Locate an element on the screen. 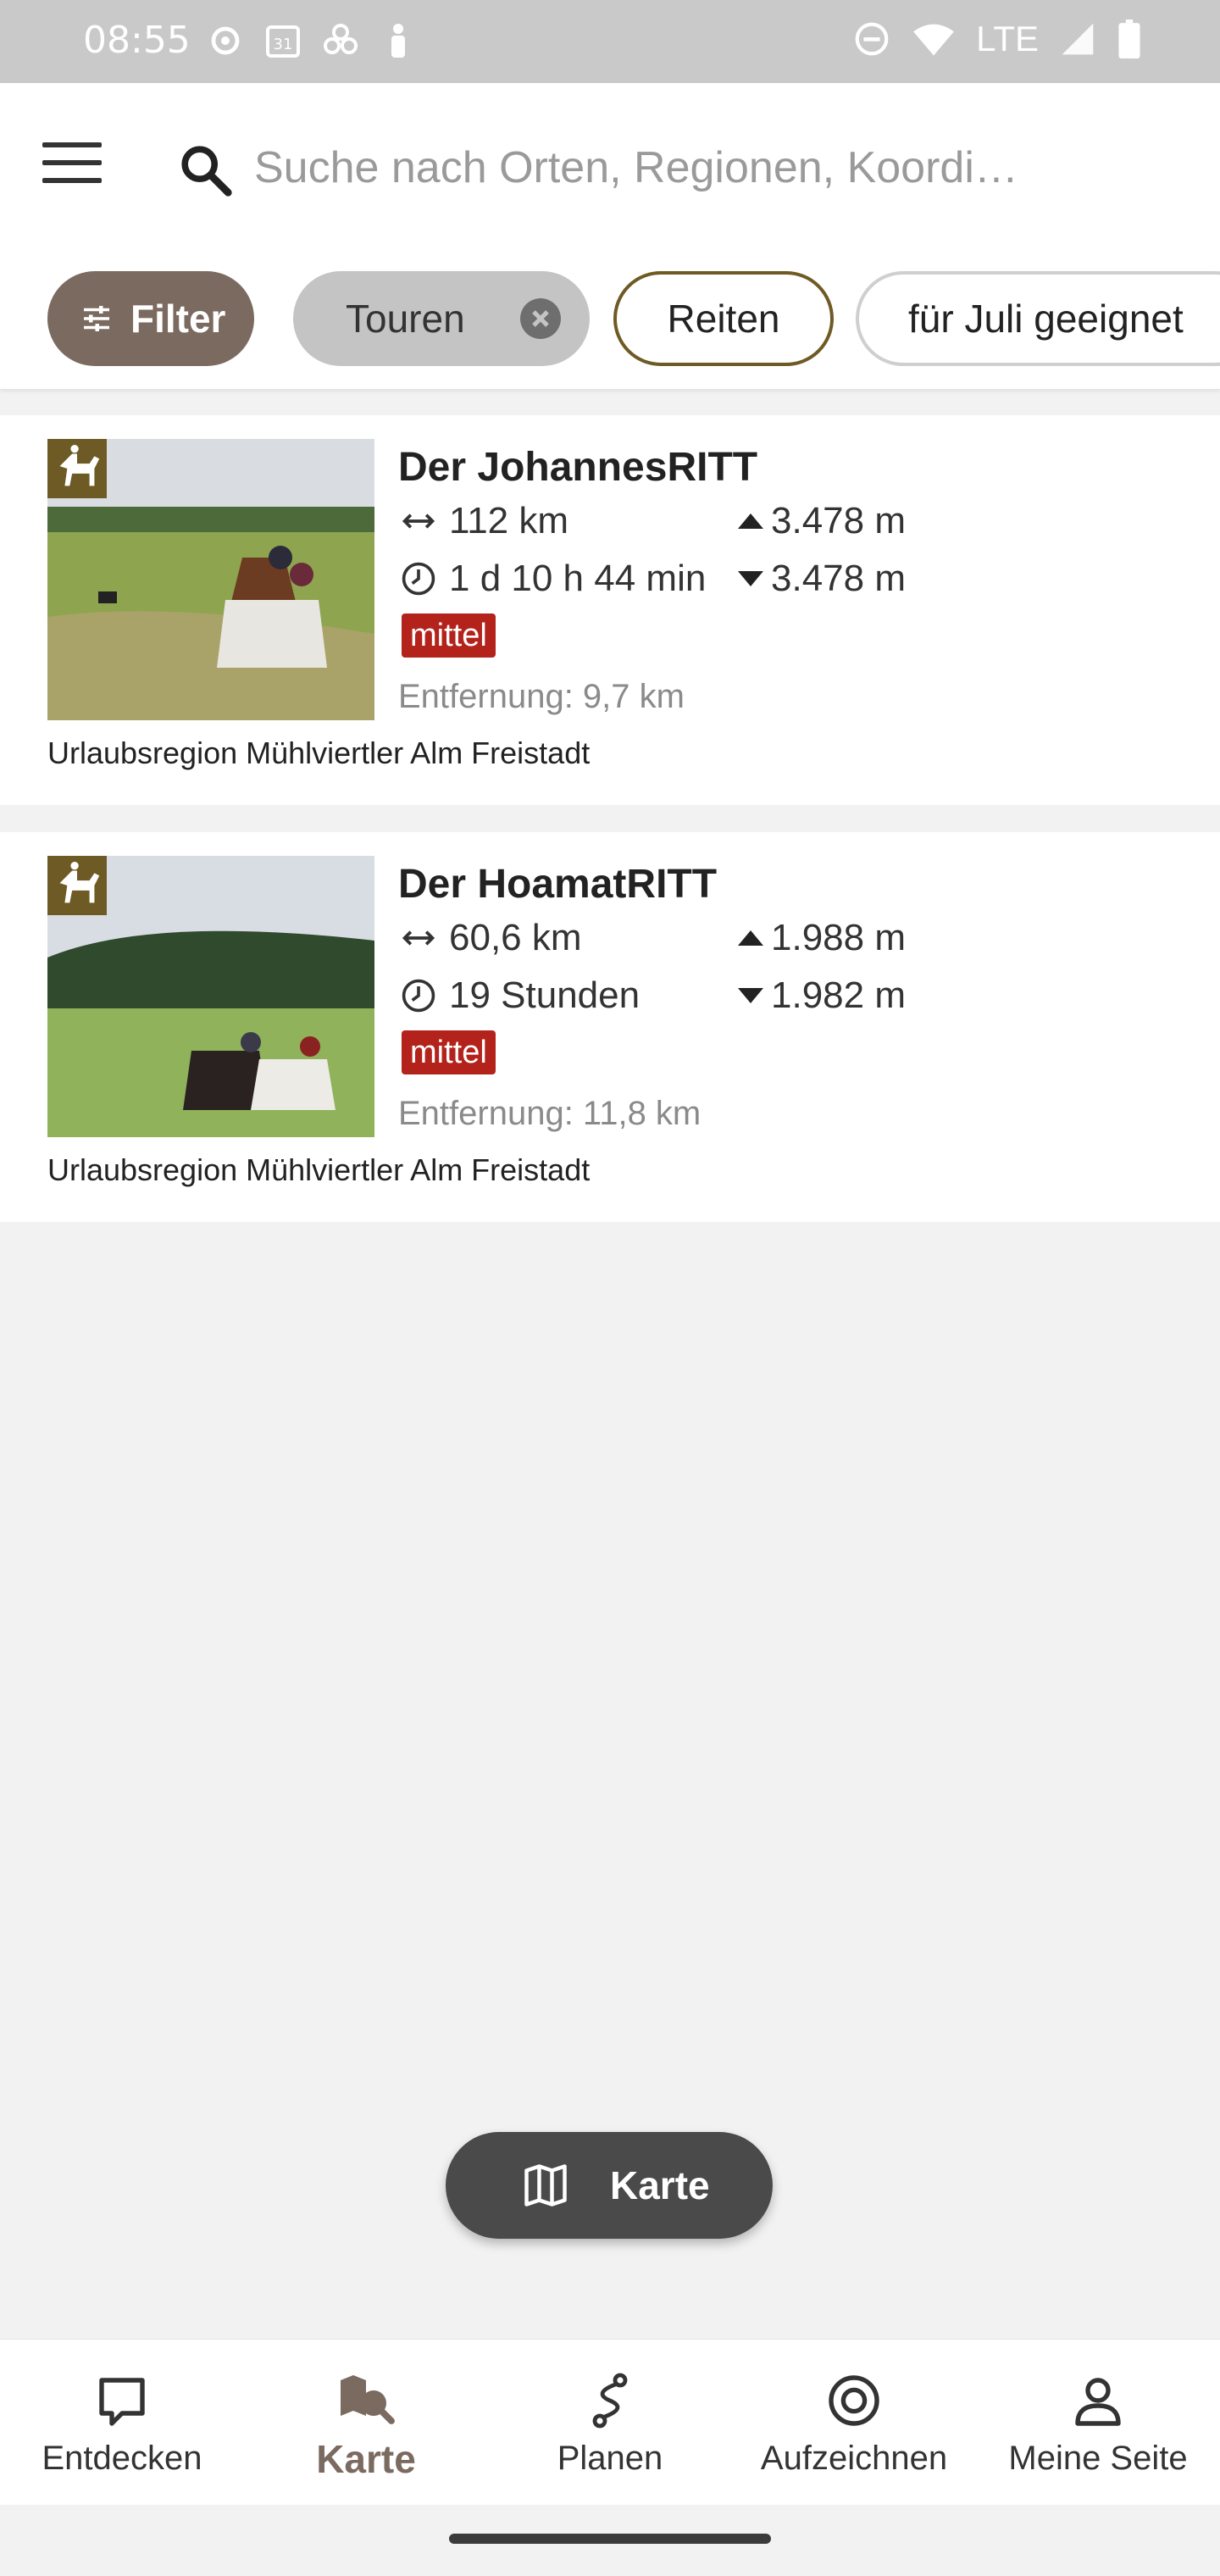 Image resolution: width=1220 pixels, height=2576 pixels. touren-label: Touren is located at coordinates (405, 319).